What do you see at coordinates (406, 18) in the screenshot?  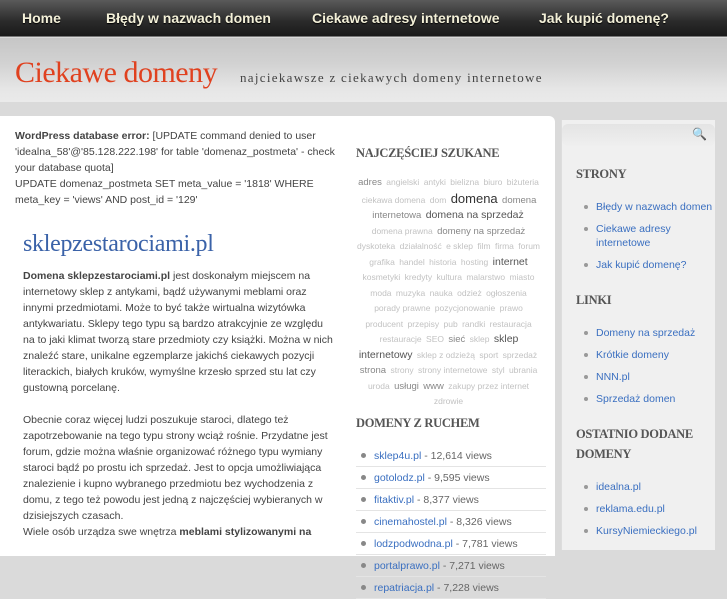 I see `nav-ciekawe-adresy: Ciekawe adresy internetowe` at bounding box center [406, 18].